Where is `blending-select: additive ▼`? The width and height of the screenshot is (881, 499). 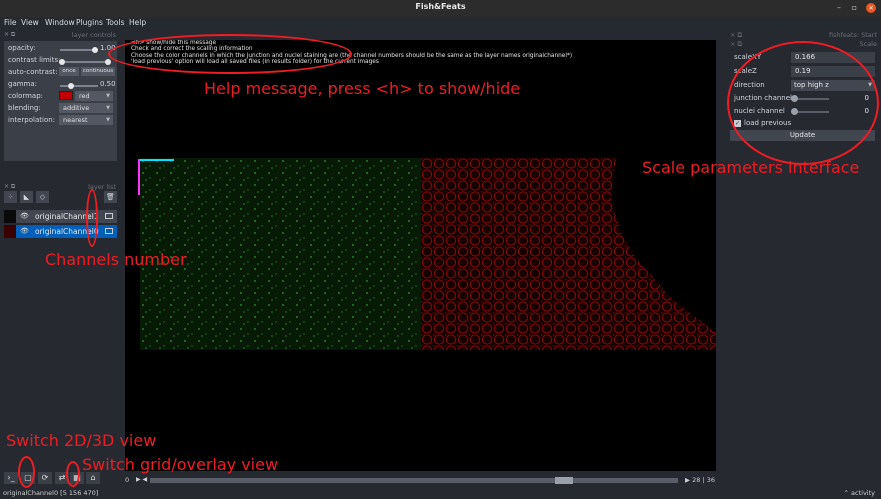
blending-select: additive ▼ is located at coordinates (86, 108).